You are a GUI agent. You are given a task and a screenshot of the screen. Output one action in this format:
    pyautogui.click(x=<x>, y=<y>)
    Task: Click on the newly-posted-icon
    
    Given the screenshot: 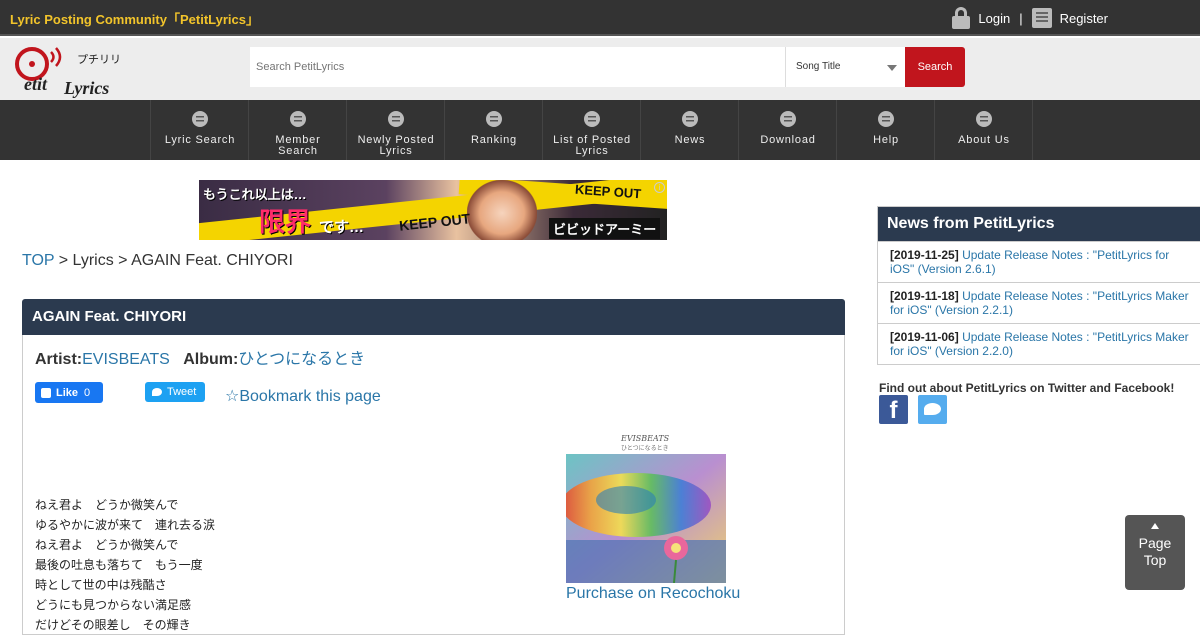 What is the action you would take?
    pyautogui.click(x=396, y=119)
    